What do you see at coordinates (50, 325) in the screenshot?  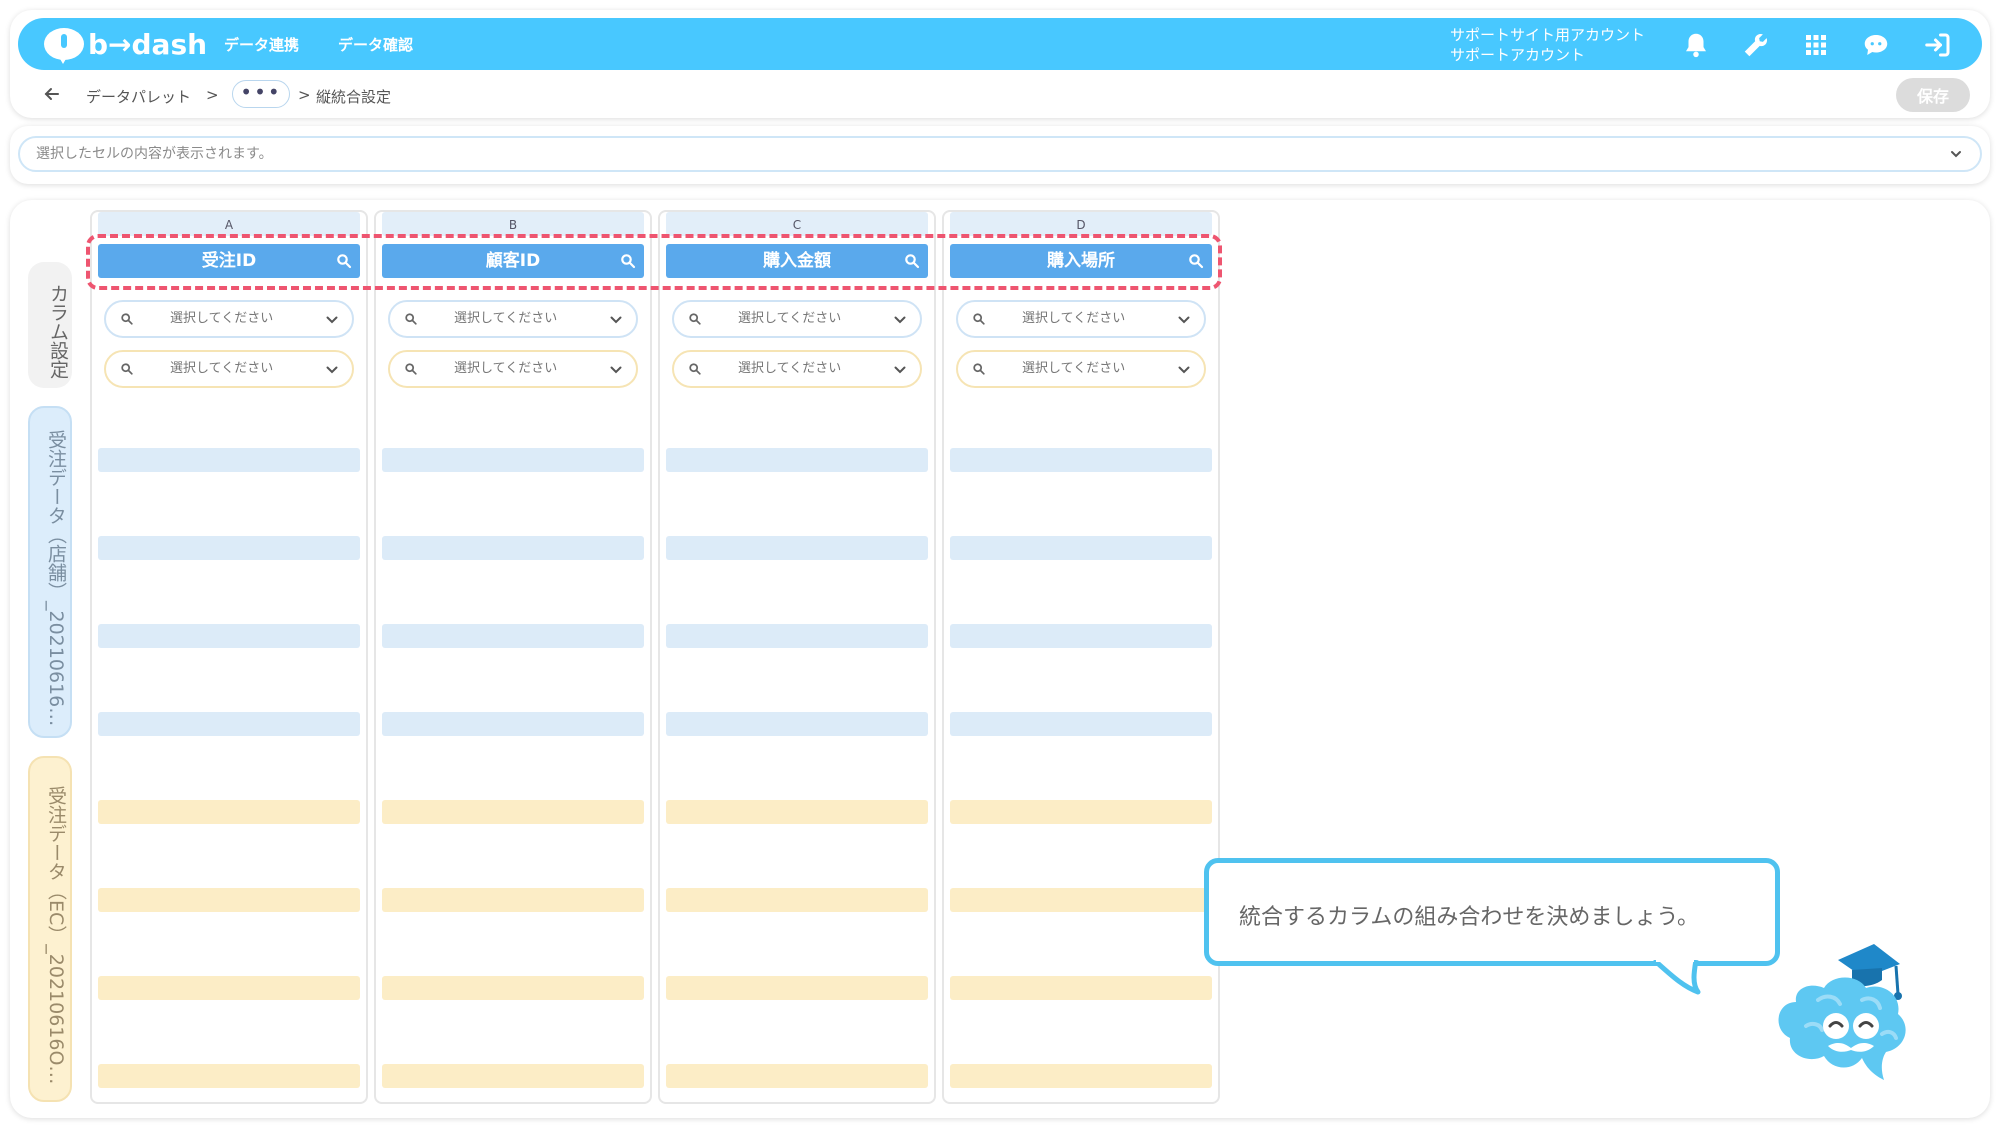 I see `tab-column-settings: カラム設定` at bounding box center [50, 325].